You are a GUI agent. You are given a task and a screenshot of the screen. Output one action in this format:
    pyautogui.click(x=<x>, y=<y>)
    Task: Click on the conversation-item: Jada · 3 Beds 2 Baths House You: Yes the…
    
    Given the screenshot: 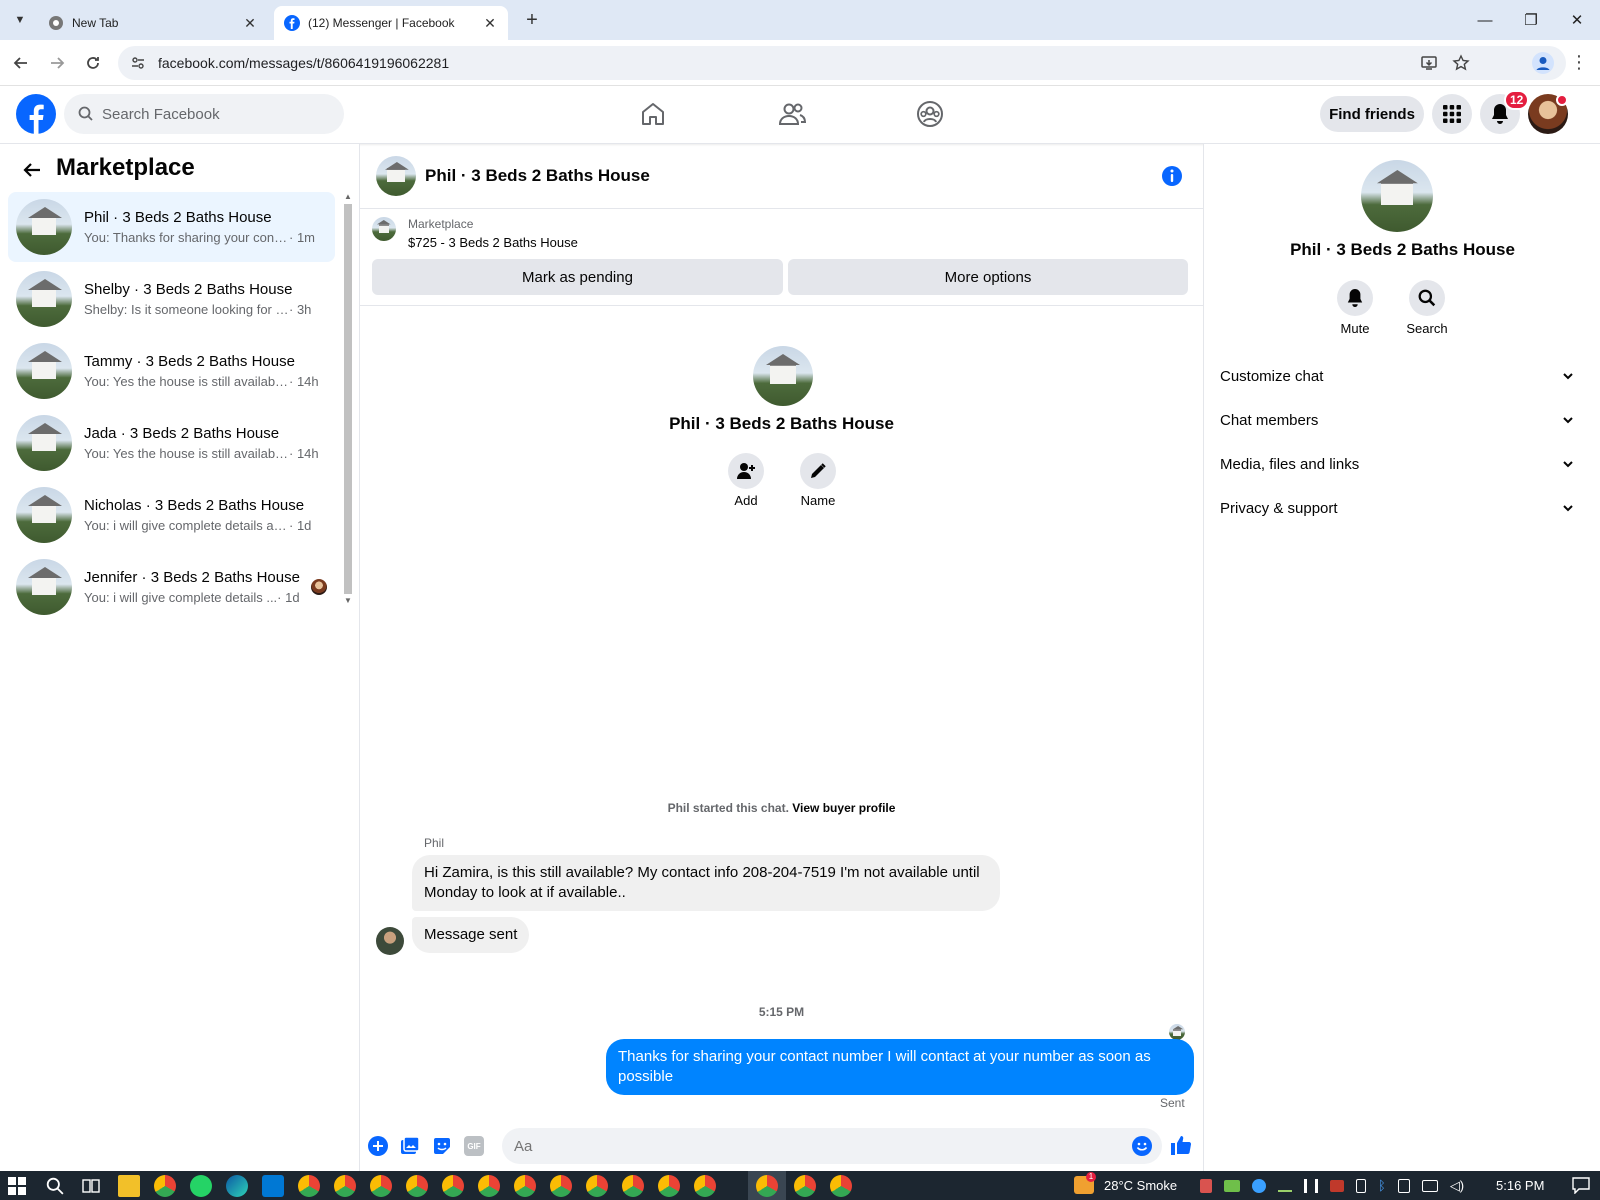 What is the action you would take?
    pyautogui.click(x=171, y=443)
    